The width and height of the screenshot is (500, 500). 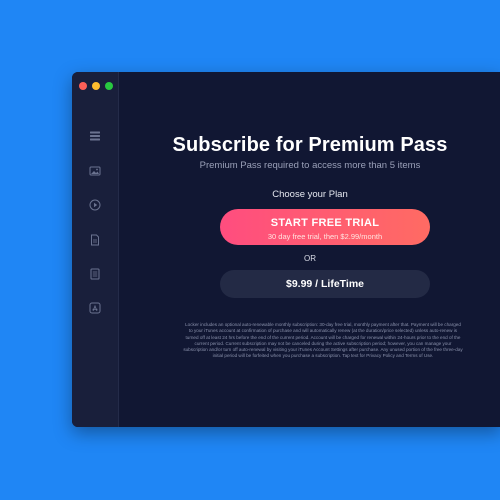 What do you see at coordinates (325, 284) in the screenshot?
I see `lifetime-purchase-button: $9.99 / LifeTime` at bounding box center [325, 284].